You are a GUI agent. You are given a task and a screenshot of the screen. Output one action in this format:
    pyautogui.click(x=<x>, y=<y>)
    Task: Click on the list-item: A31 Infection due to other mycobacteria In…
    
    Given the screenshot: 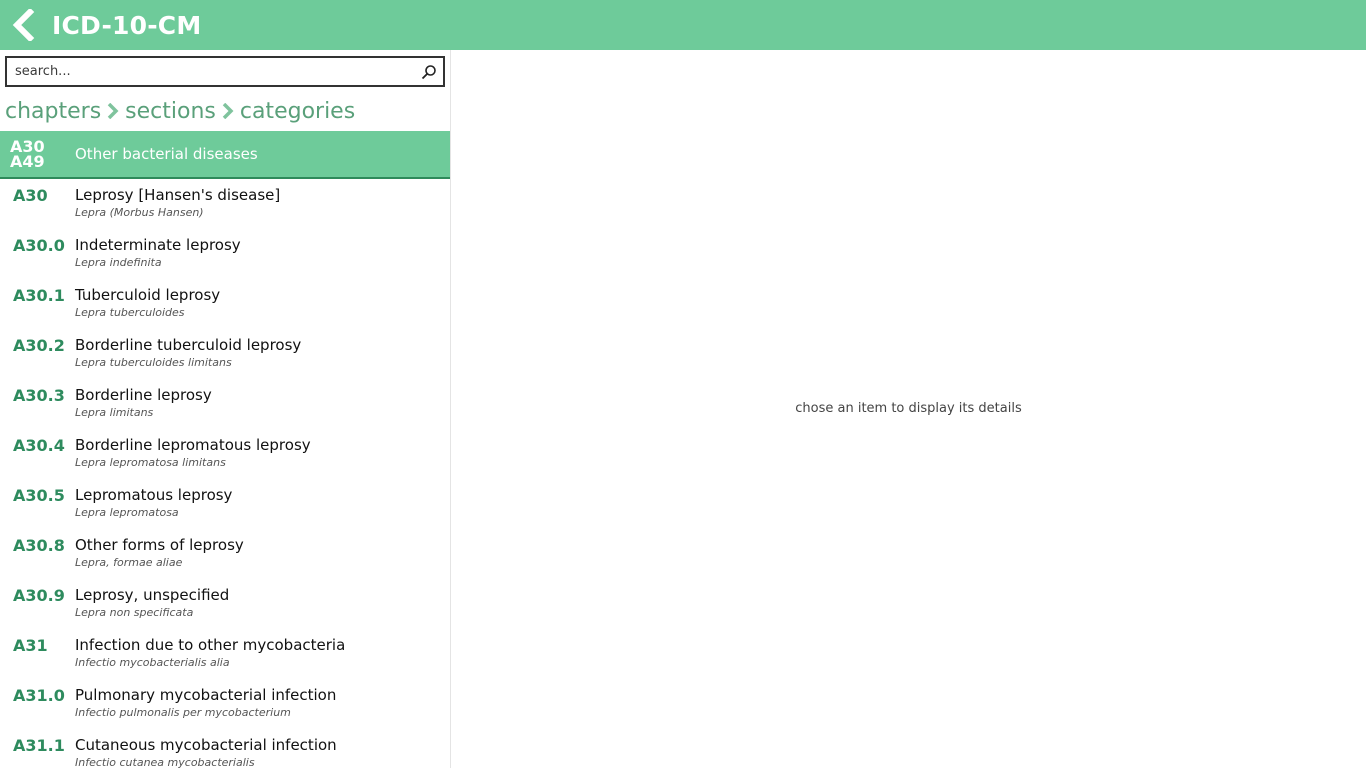 What is the action you would take?
    pyautogui.click(x=225, y=656)
    